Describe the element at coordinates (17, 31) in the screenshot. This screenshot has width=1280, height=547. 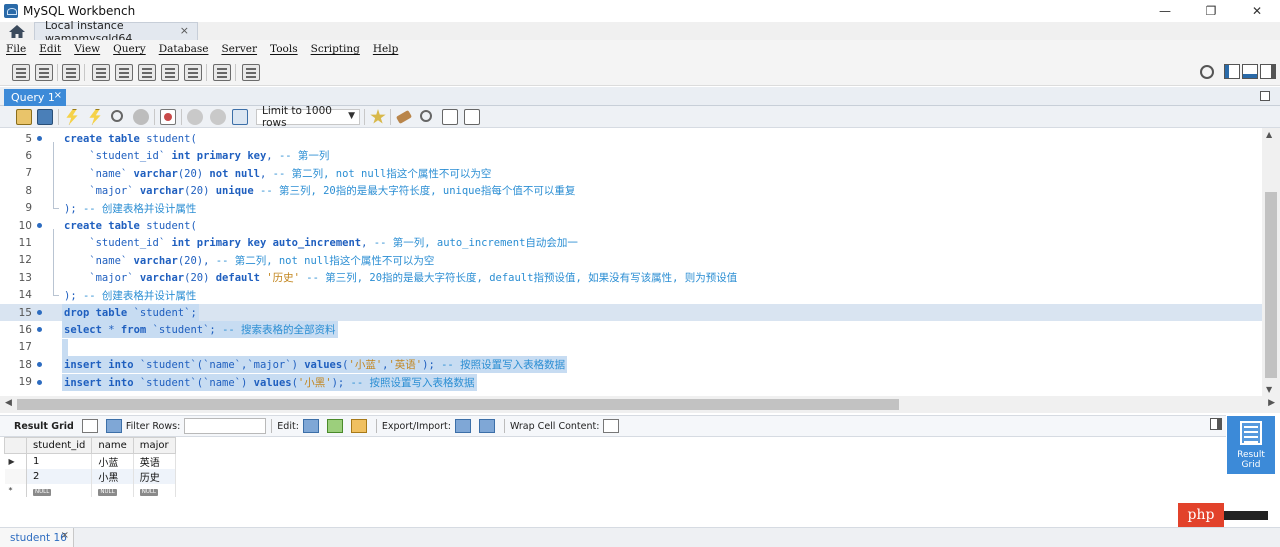
I see `home-button` at that location.